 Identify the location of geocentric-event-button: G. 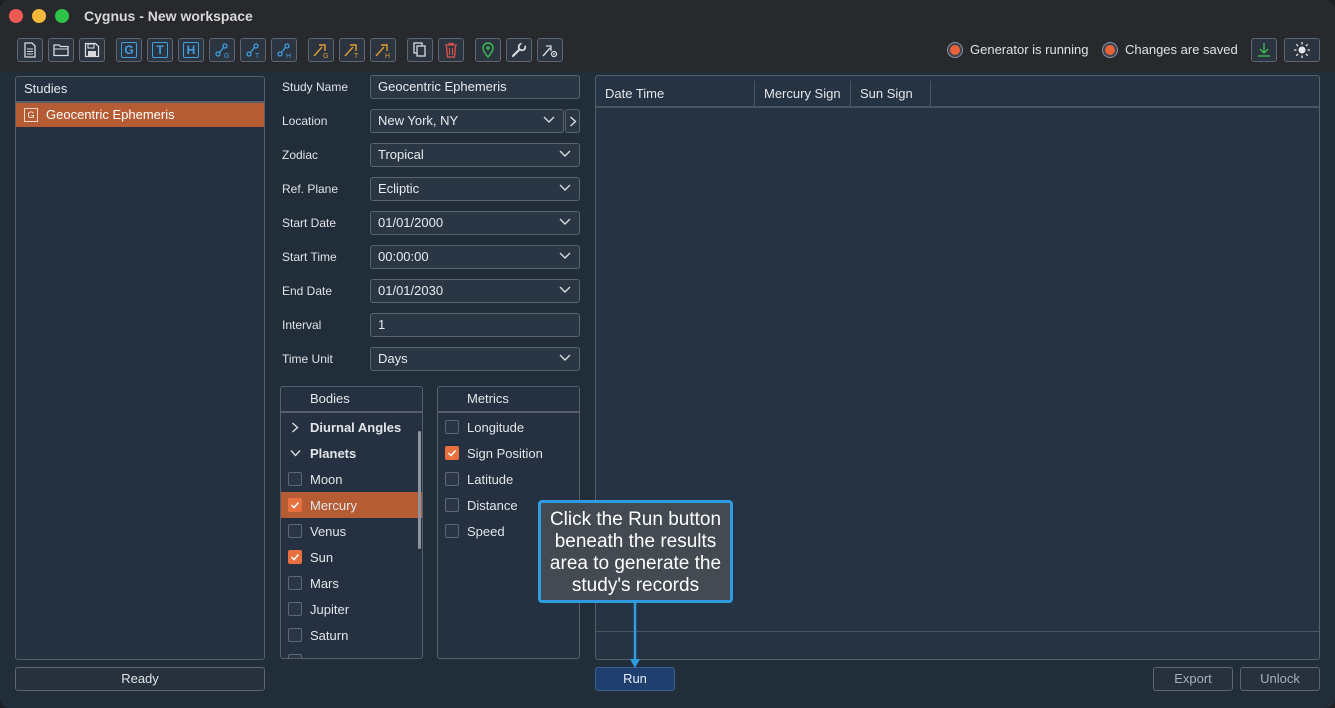
(321, 50).